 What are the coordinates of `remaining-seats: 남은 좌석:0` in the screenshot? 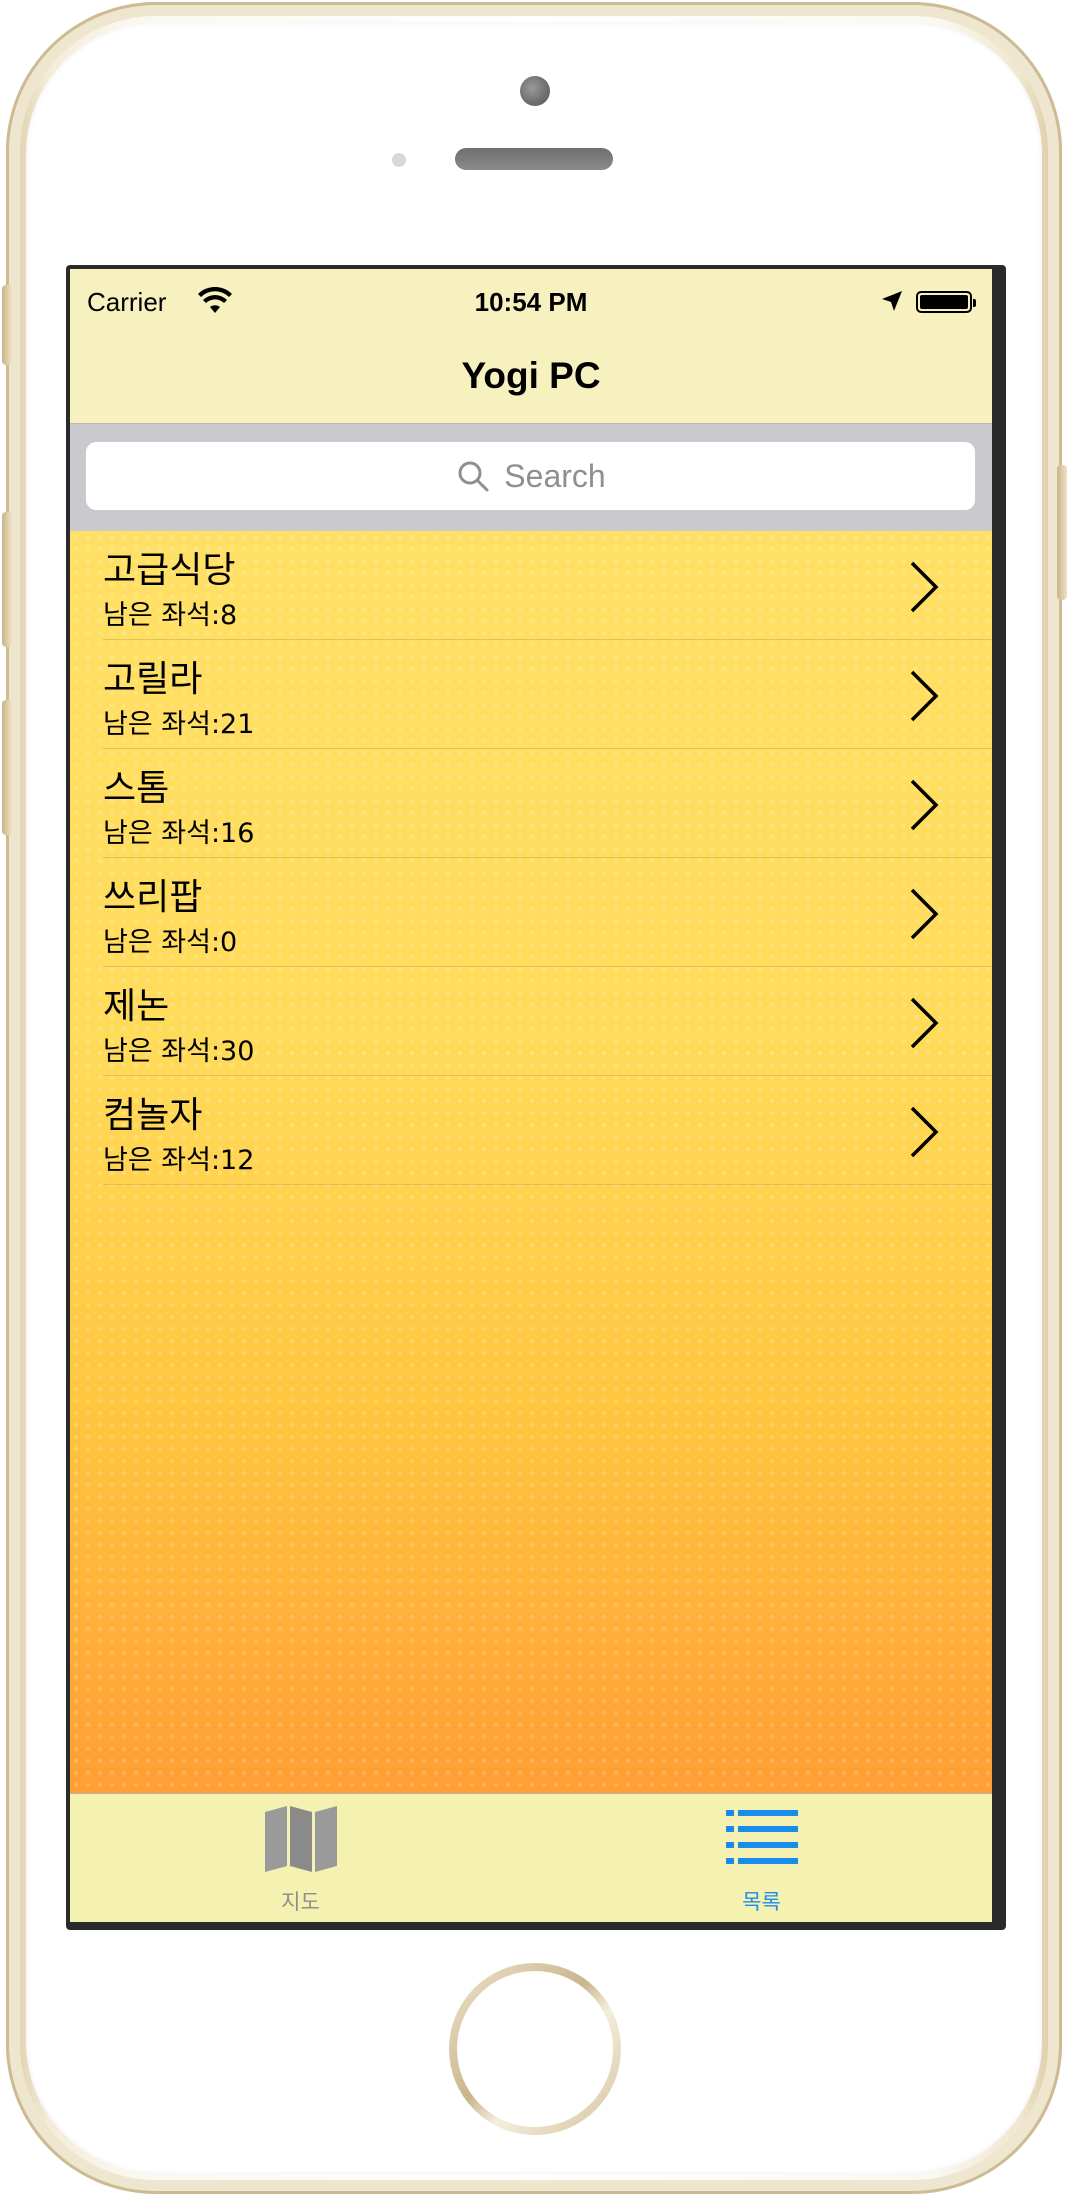 It's located at (170, 942).